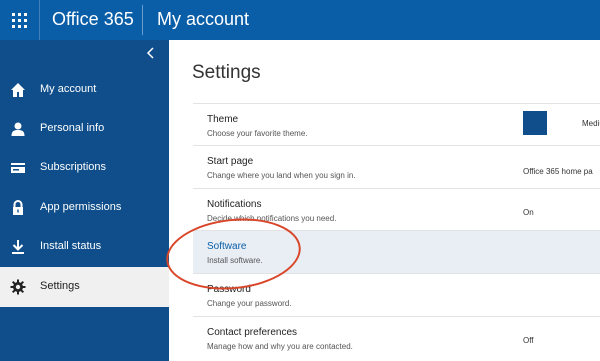 Image resolution: width=600 pixels, height=361 pixels. What do you see at coordinates (528, 340) in the screenshot?
I see `row-value: Off` at bounding box center [528, 340].